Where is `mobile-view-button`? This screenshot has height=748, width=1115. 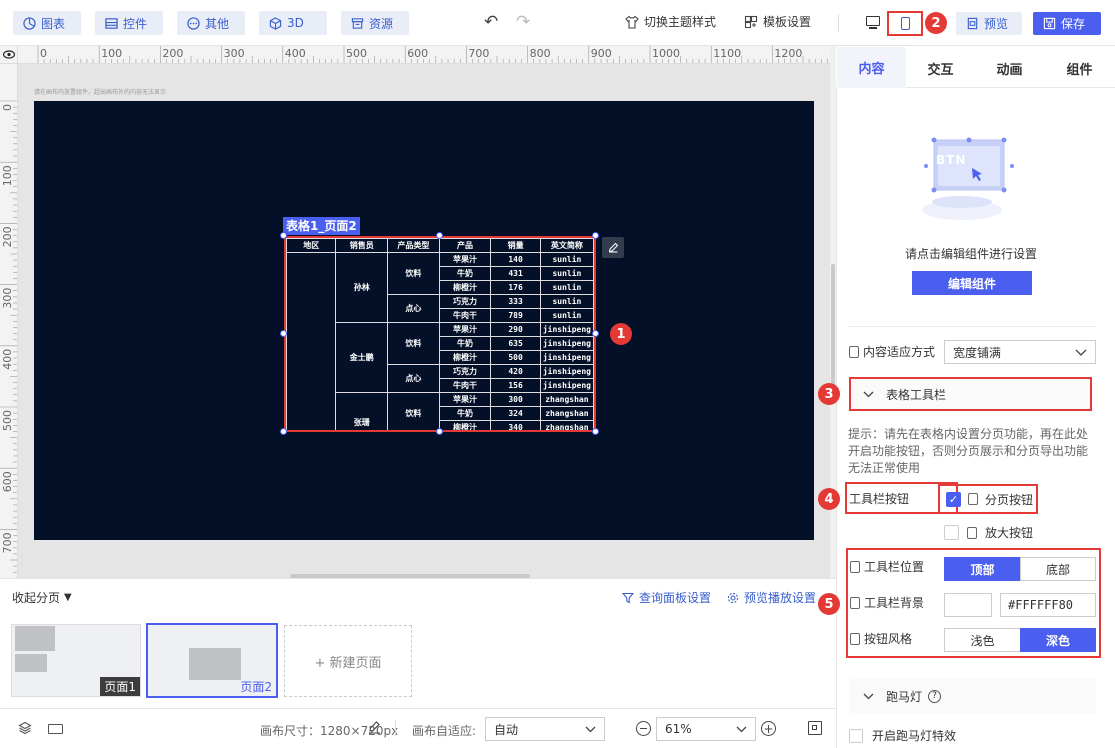
mobile-view-button is located at coordinates (905, 23).